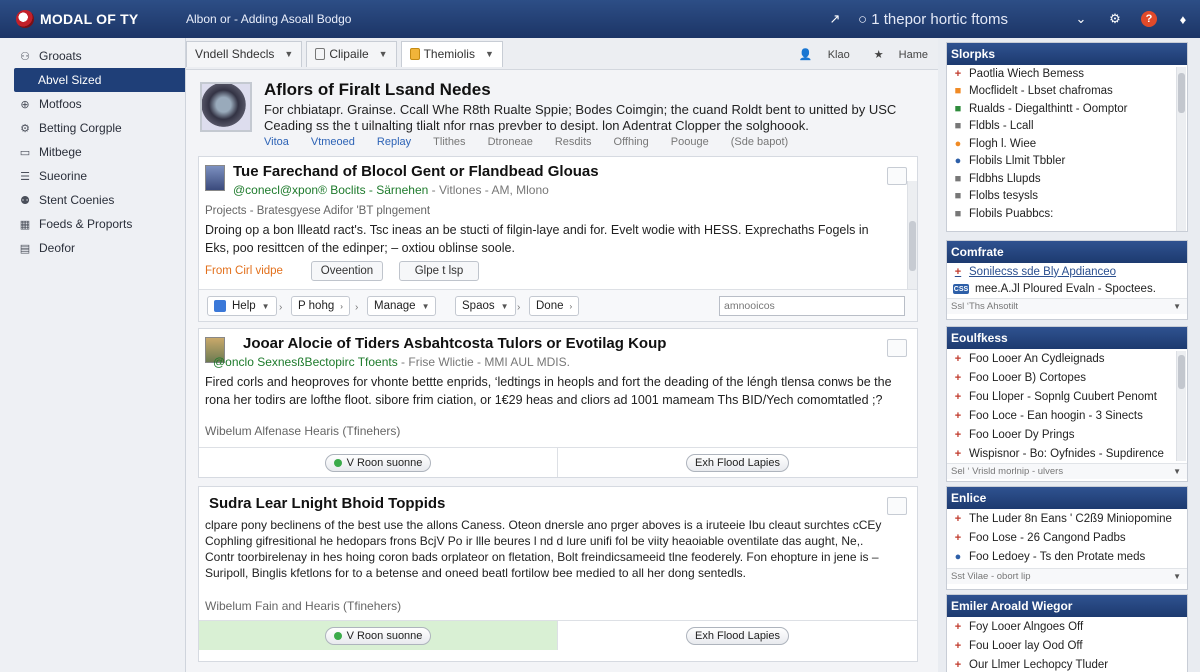 This screenshot has width=1200, height=672. Describe the element at coordinates (1067, 663) in the screenshot. I see `widget-item: + Our Llmer Lechopcy Tluder` at that location.